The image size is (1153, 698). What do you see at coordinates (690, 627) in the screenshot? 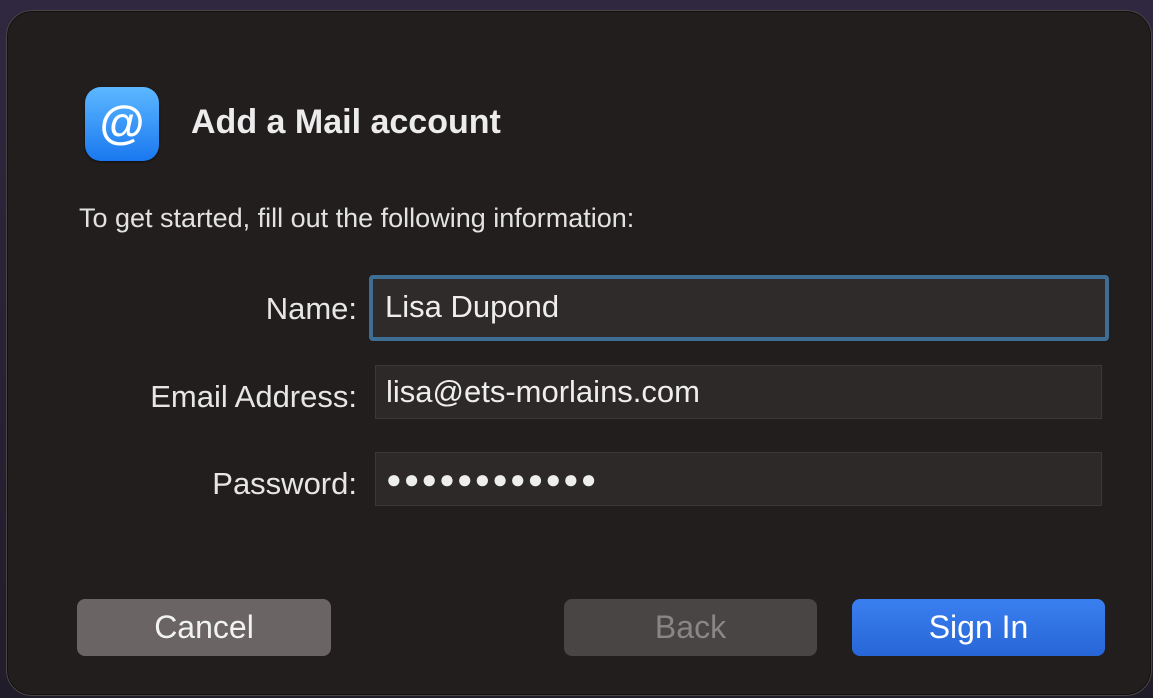
I see `back-button: Back` at bounding box center [690, 627].